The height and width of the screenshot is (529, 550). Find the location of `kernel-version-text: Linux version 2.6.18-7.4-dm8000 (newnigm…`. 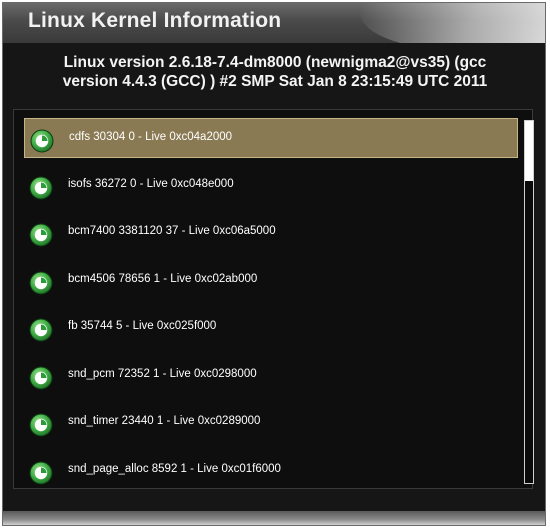

kernel-version-text: Linux version 2.6.18-7.4-dm8000 (newnigm… is located at coordinates (275, 72).